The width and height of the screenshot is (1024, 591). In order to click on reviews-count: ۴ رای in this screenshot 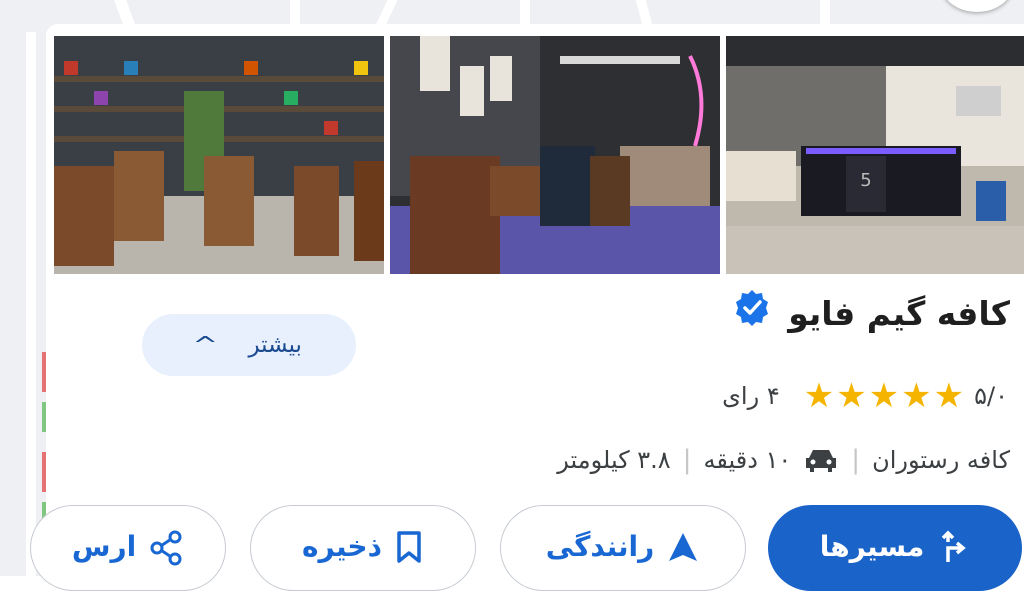, I will do `click(751, 396)`.